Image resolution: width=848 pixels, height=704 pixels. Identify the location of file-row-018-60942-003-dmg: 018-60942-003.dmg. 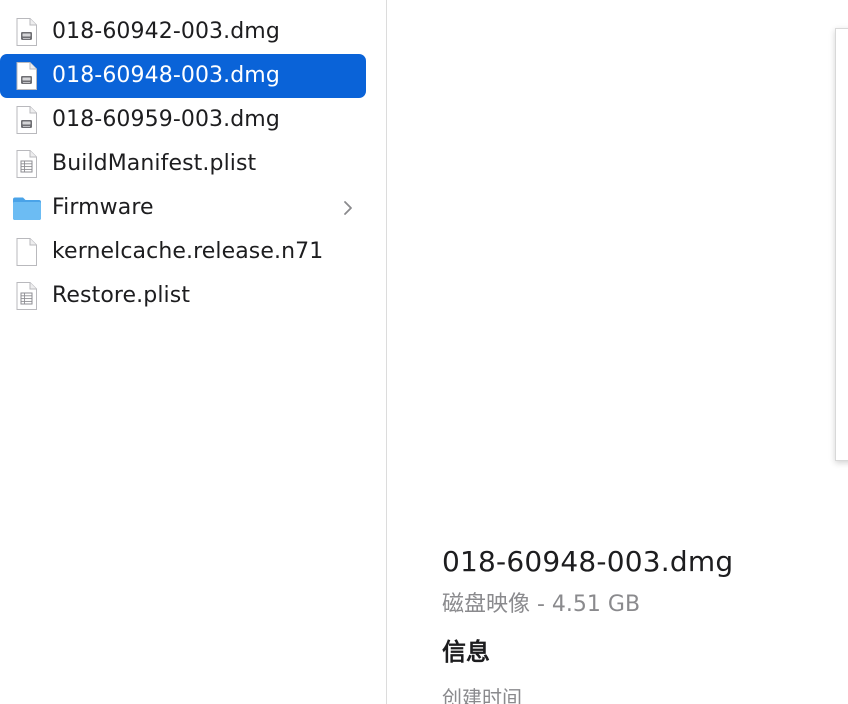
(193, 32).